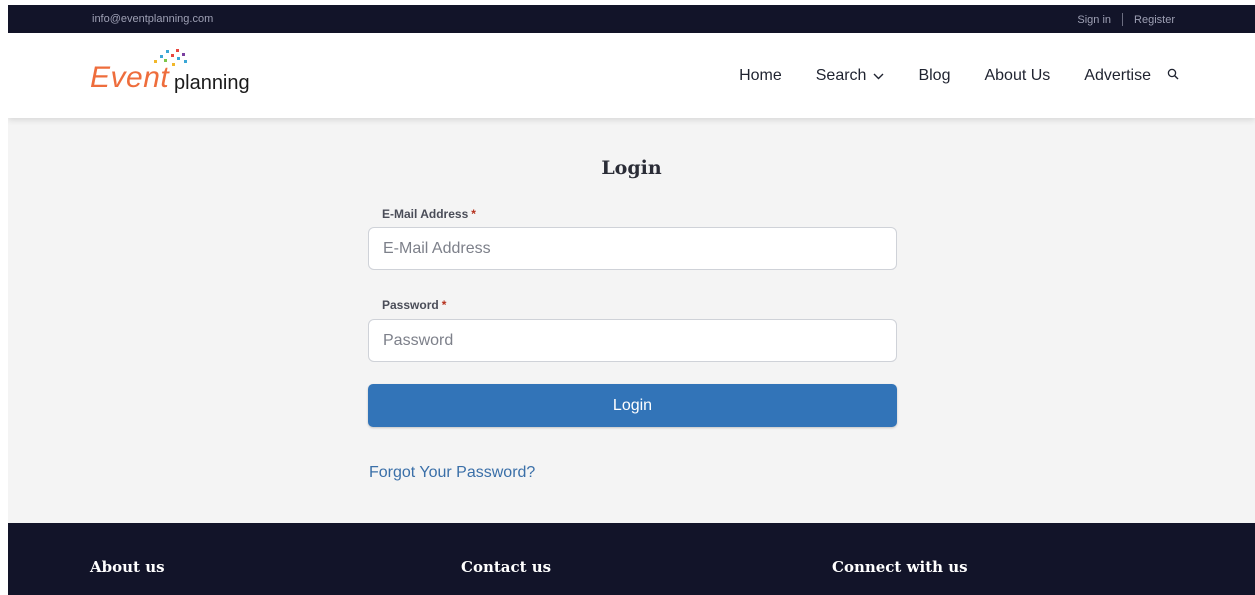  What do you see at coordinates (631, 19) in the screenshot?
I see `top-bar: info@eventplanning.com Sign in Register` at bounding box center [631, 19].